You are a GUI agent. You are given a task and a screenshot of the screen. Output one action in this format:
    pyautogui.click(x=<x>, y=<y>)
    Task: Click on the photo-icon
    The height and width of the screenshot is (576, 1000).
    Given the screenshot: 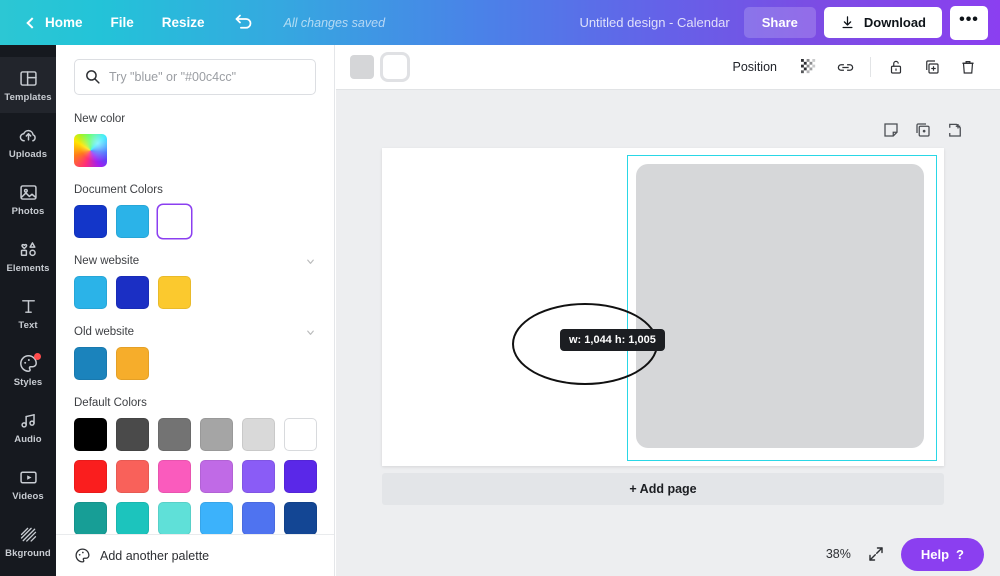 What is the action you would take?
    pyautogui.click(x=28, y=192)
    